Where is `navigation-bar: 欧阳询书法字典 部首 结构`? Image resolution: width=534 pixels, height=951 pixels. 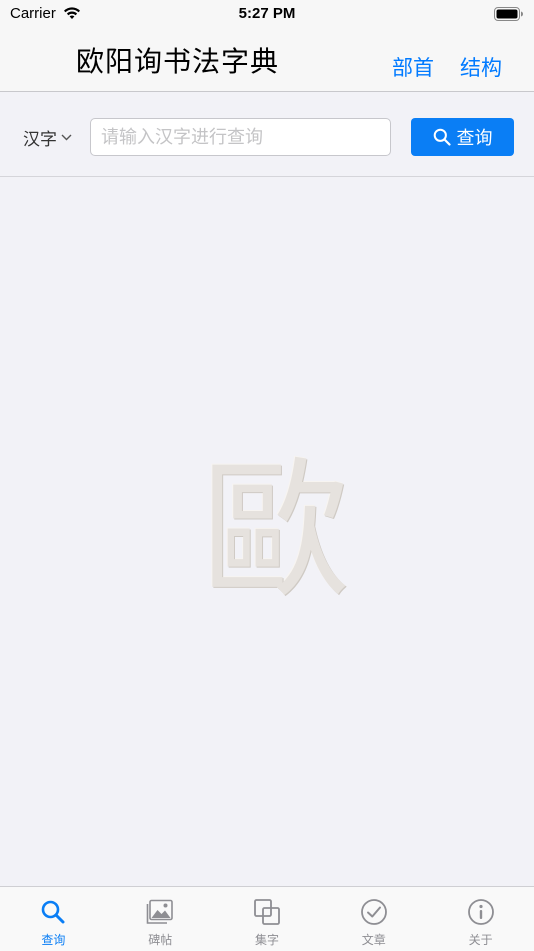
navigation-bar: 欧阳询书法字典 部首 结构 is located at coordinates (267, 60).